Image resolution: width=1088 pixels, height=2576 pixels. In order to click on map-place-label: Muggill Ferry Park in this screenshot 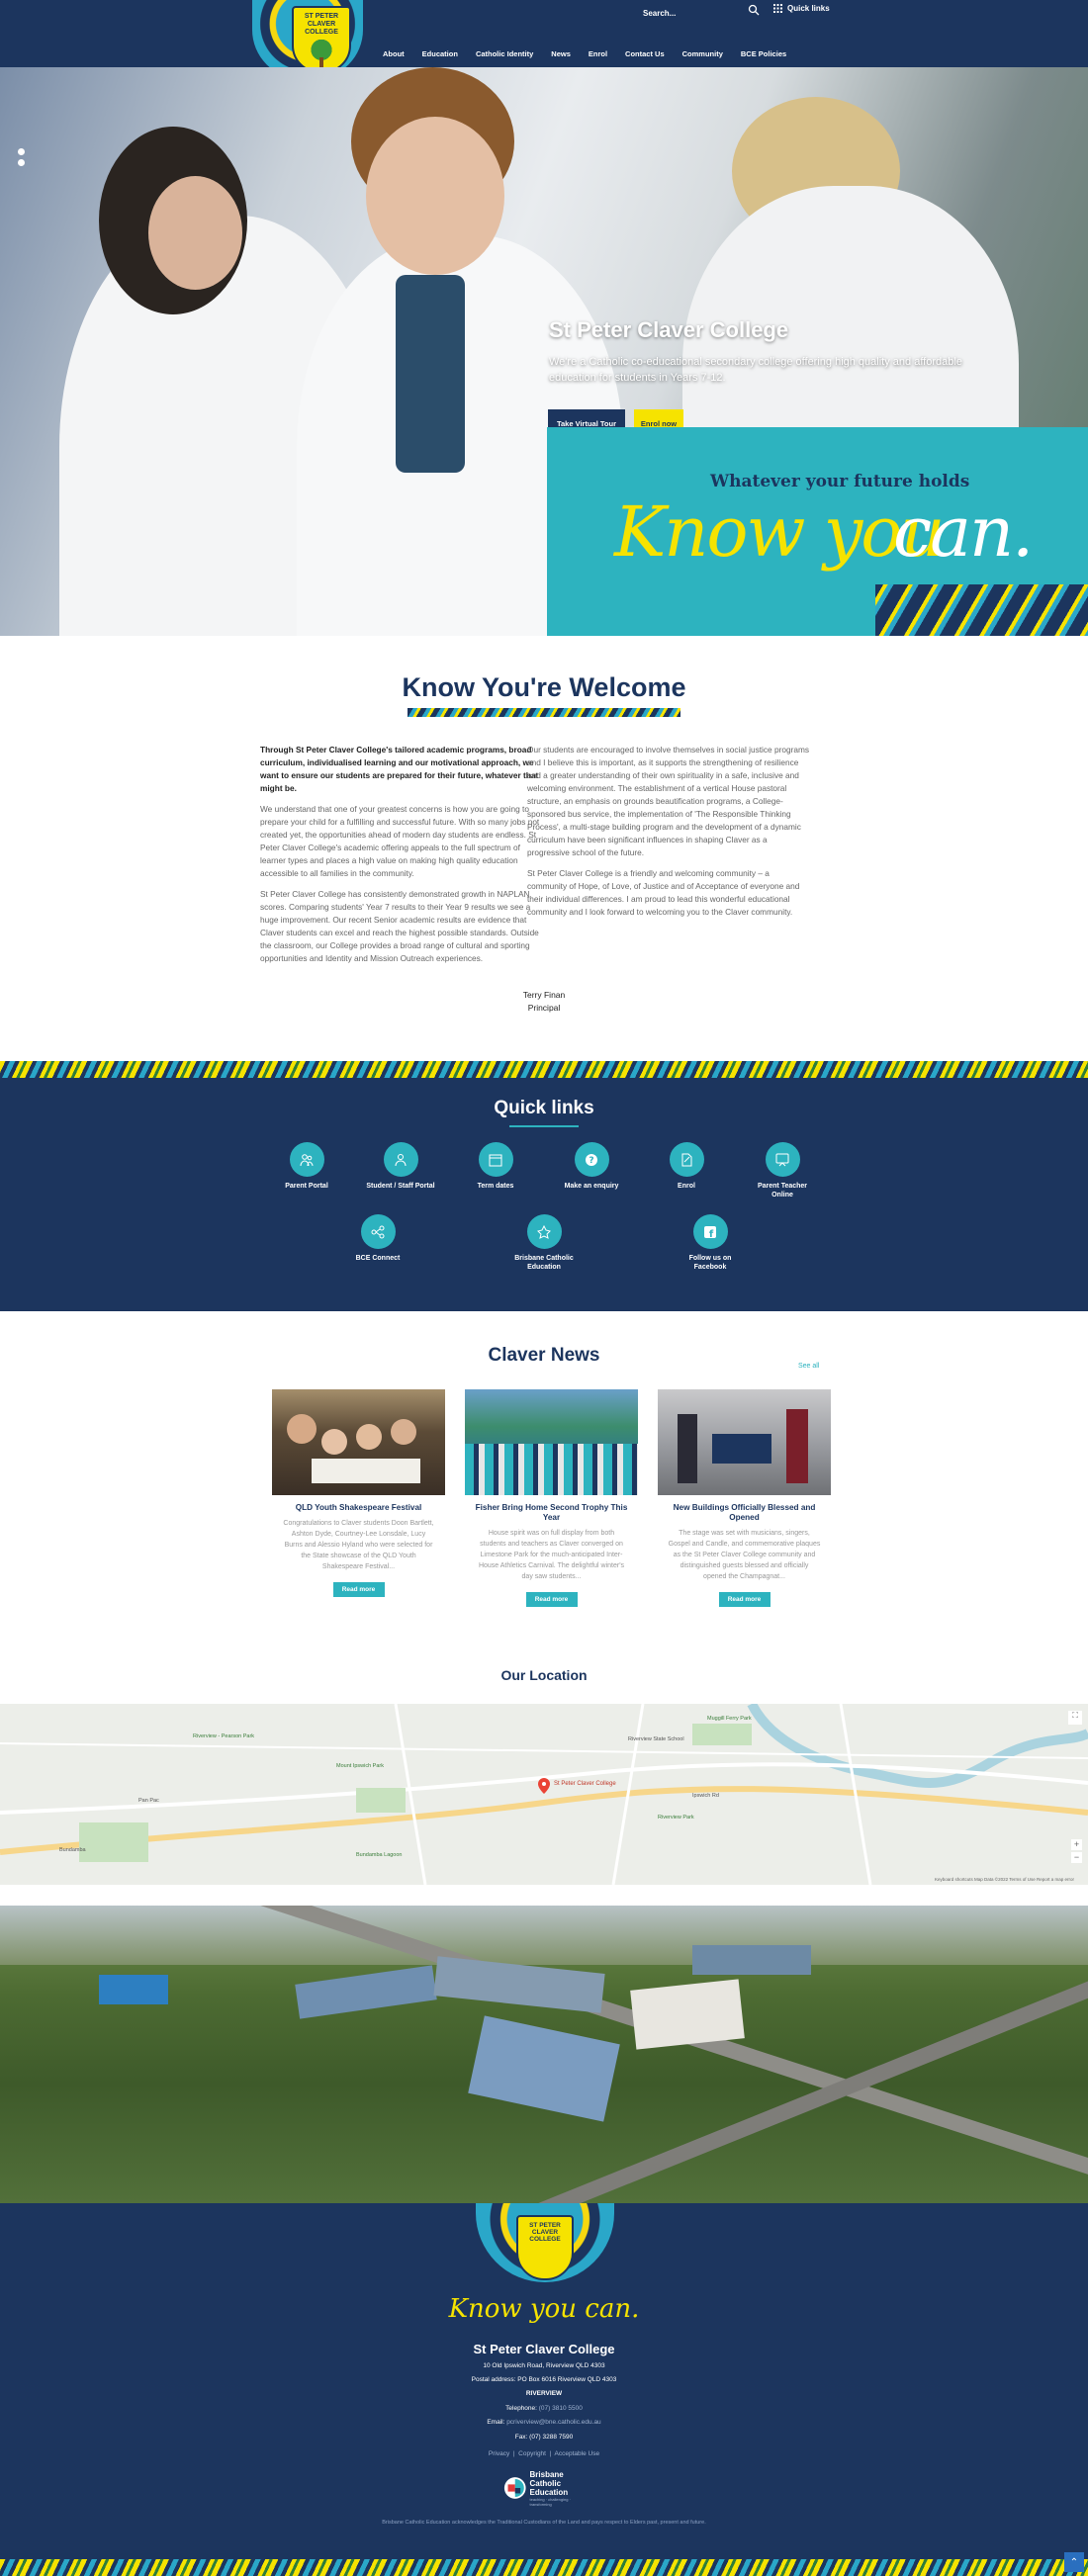, I will do `click(729, 1719)`.